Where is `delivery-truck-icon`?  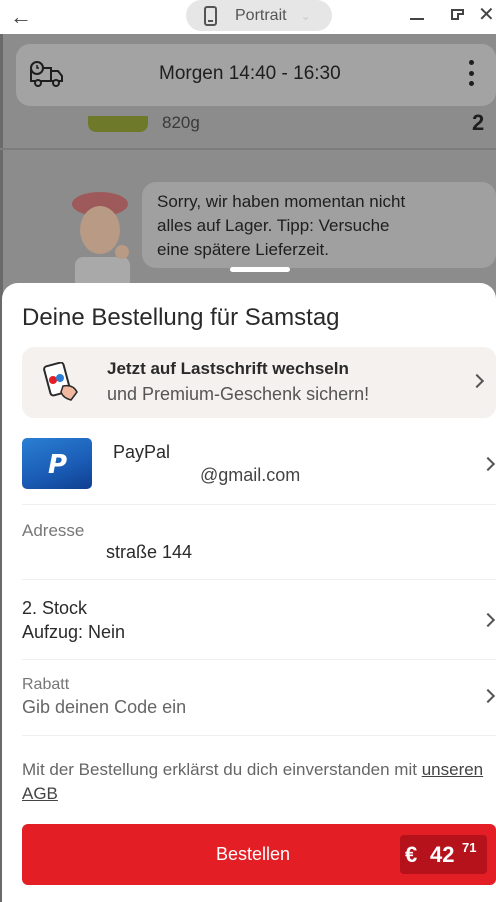 delivery-truck-icon is located at coordinates (46, 74).